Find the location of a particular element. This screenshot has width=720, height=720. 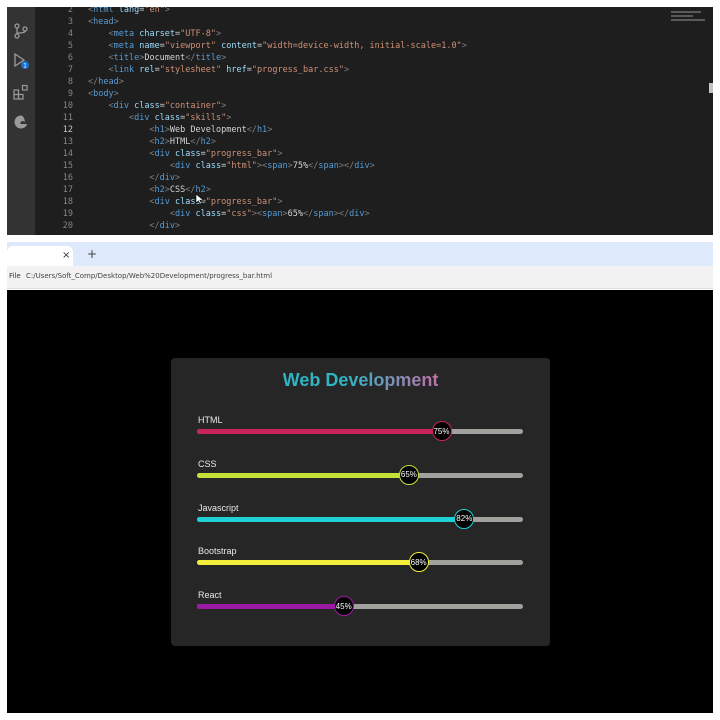

skill-name: CSS is located at coordinates (207, 463).